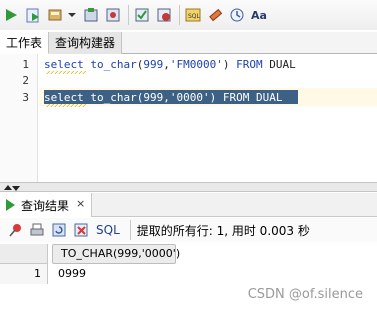  I want to click on explain-plan-icon, so click(142, 15).